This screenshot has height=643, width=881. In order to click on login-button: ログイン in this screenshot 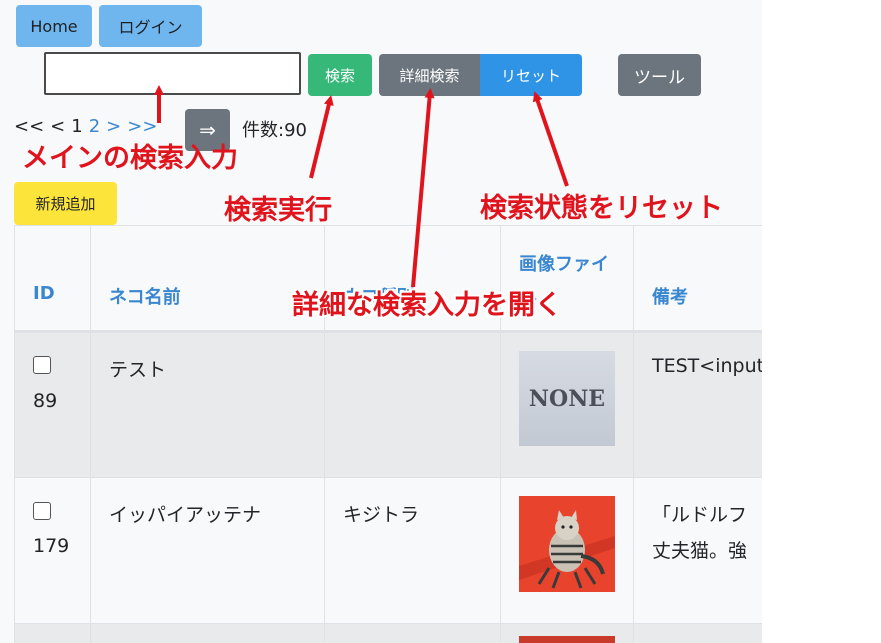, I will do `click(150, 26)`.